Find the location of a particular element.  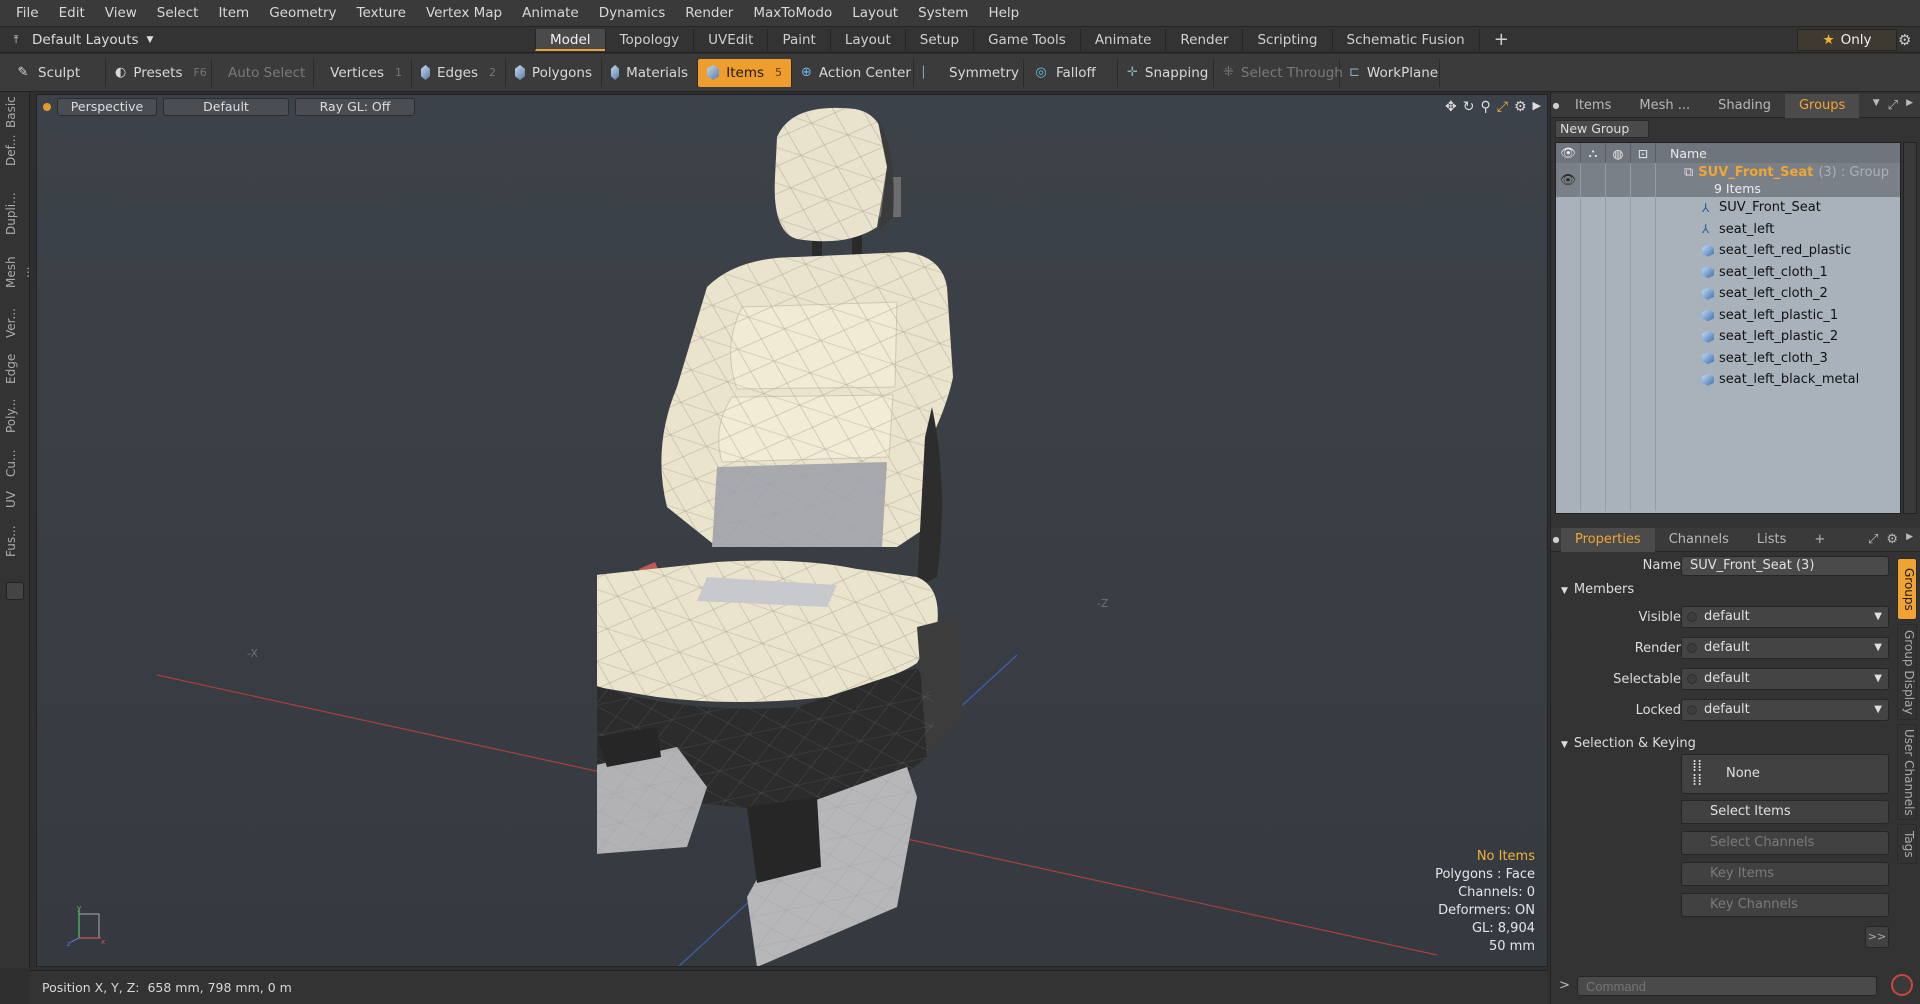

lock-icon: ⊡ is located at coordinates (1643, 153).